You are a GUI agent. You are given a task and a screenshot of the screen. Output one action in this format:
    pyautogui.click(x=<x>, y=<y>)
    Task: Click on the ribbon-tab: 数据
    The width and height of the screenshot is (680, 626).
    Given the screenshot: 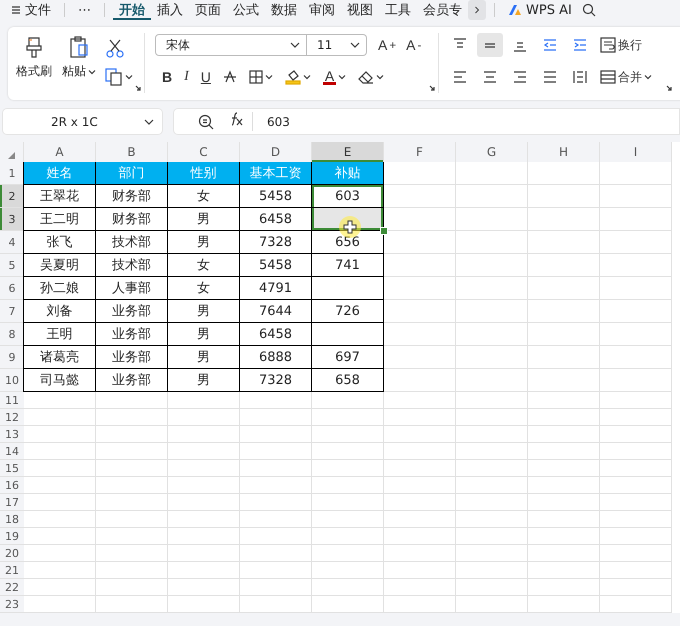 What is the action you would take?
    pyautogui.click(x=284, y=10)
    